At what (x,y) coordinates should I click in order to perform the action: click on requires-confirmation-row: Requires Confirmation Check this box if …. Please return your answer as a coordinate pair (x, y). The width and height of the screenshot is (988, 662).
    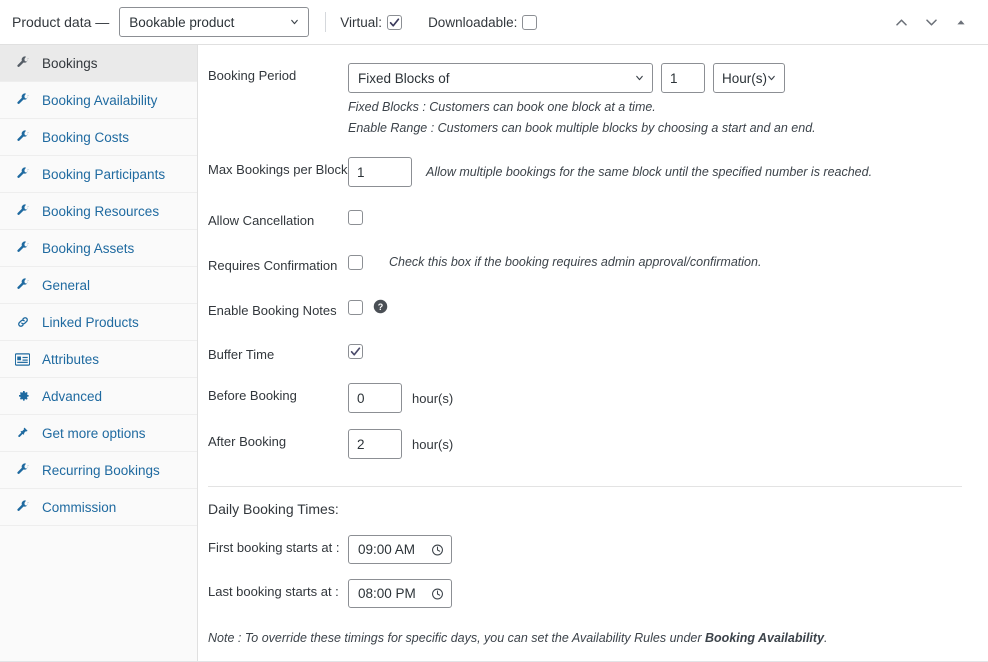
    Looking at the image, I should click on (587, 264).